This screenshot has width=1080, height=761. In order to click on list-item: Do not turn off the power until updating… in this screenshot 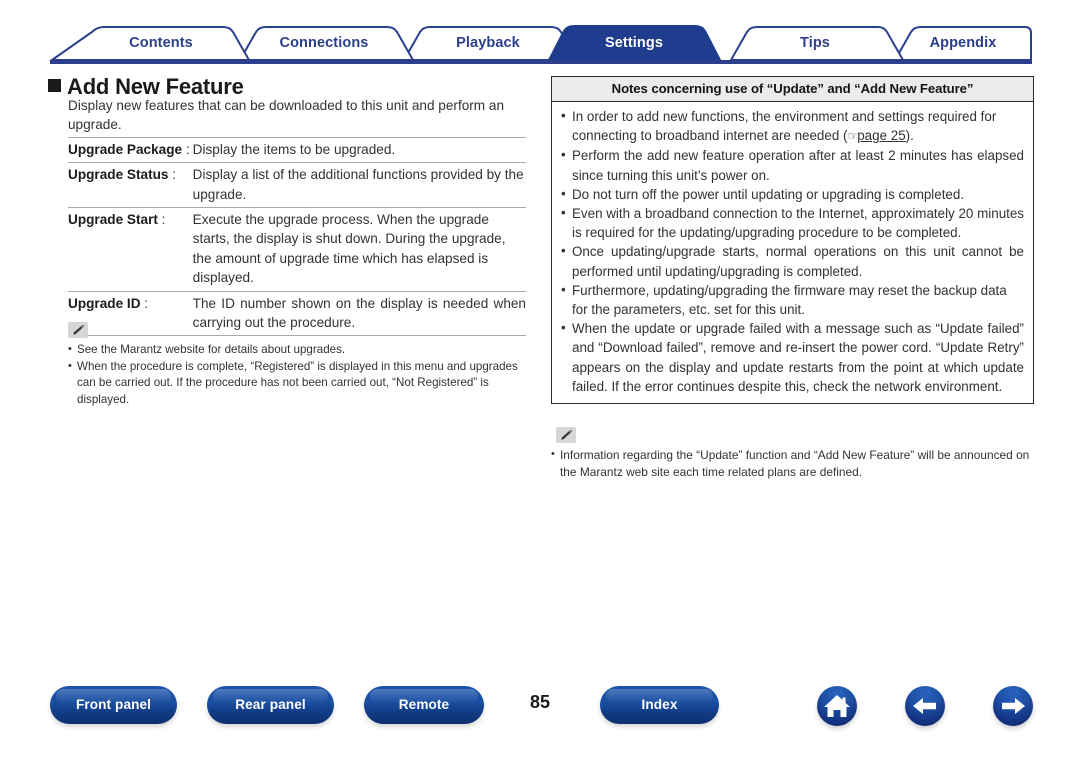, I will do `click(792, 194)`.